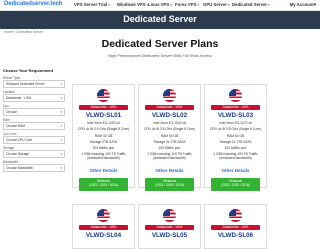 This screenshot has width=320, height=249. What do you see at coordinates (216, 4) in the screenshot?
I see `nav-gpu-server: GPU Server▾` at bounding box center [216, 4].